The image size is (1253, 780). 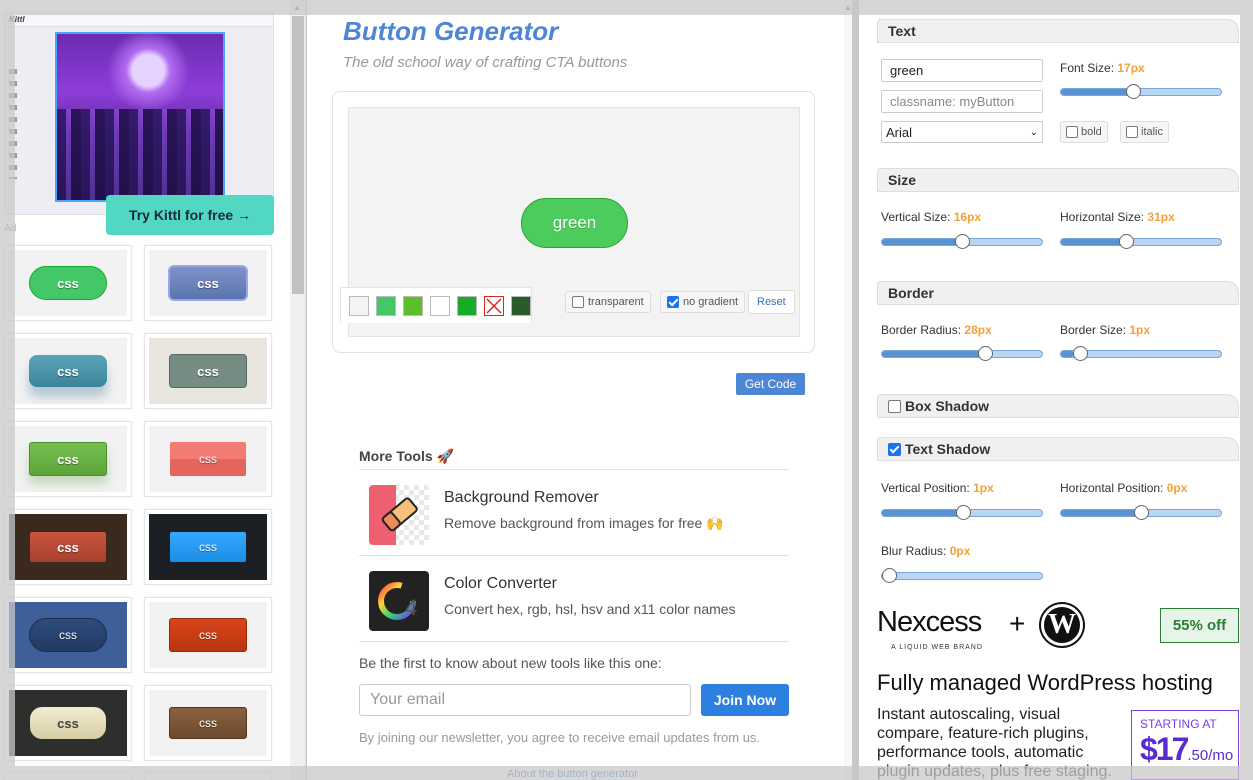 I want to click on italic-toggle: italic, so click(x=1145, y=132).